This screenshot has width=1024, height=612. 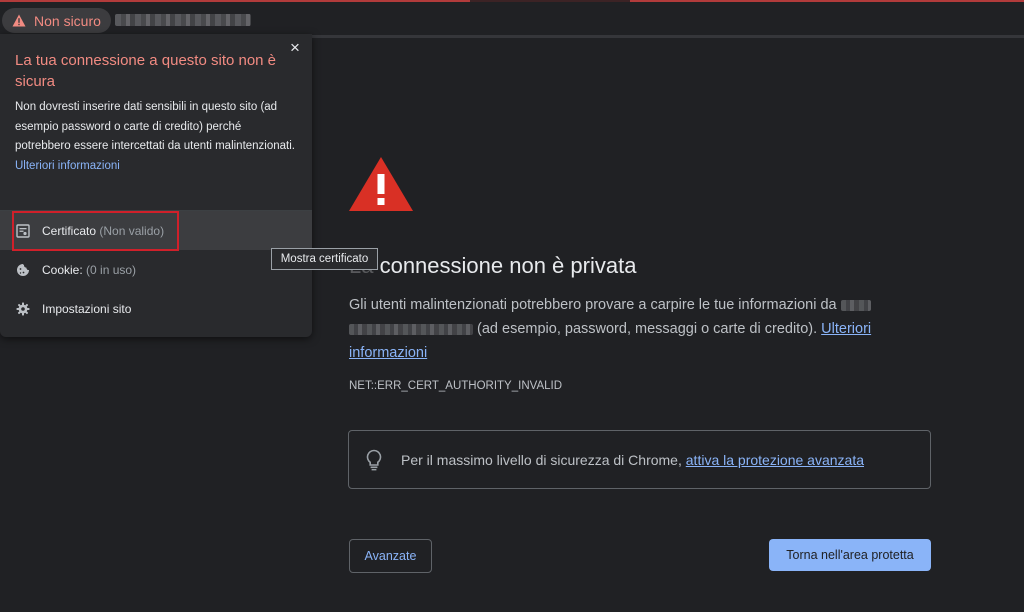 I want to click on page-heading: La connessione non è privata, so click(x=493, y=265).